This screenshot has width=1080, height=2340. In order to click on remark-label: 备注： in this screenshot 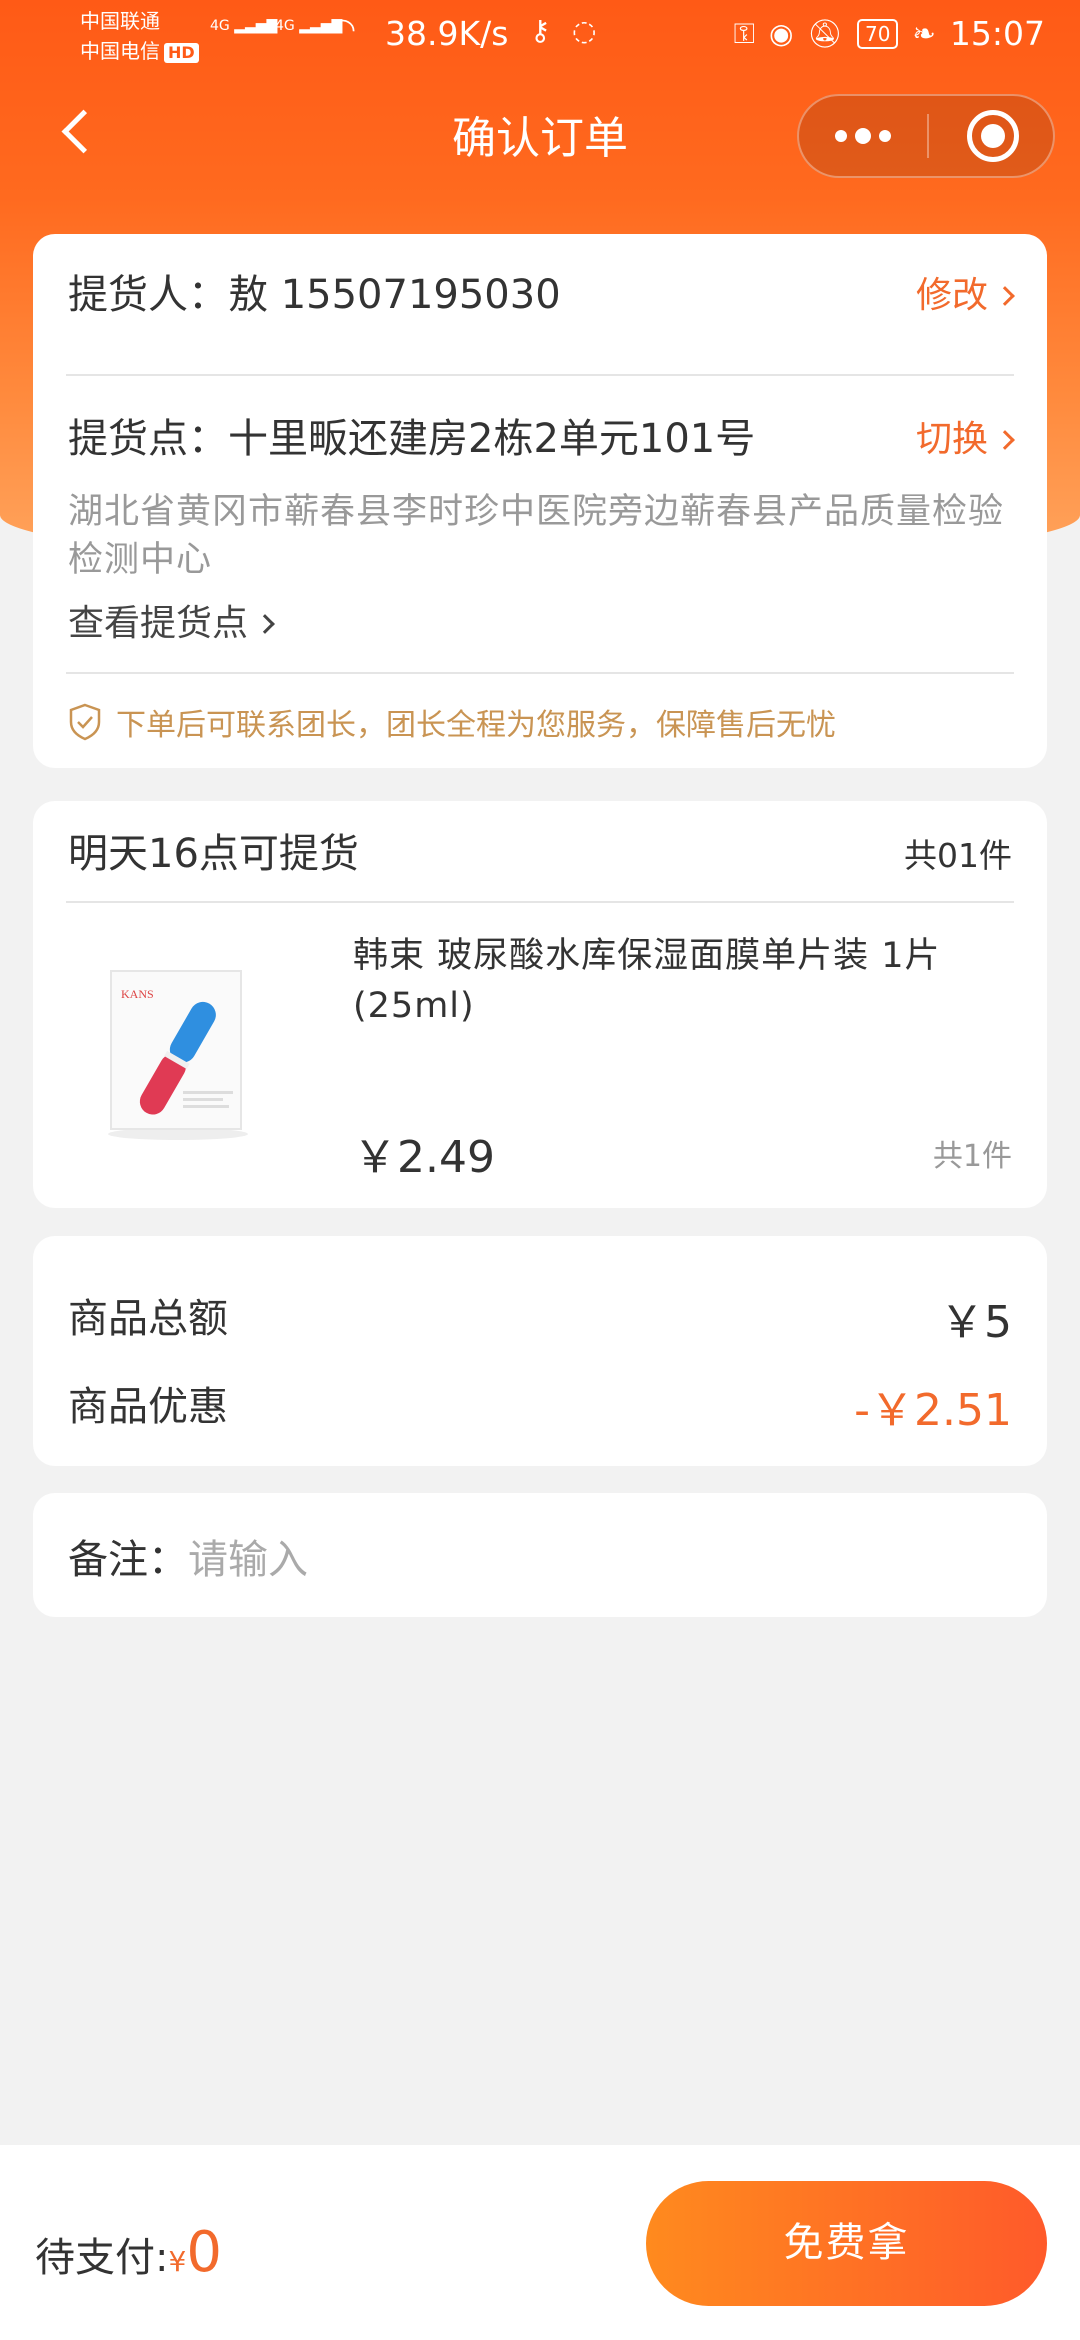, I will do `click(128, 1560)`.